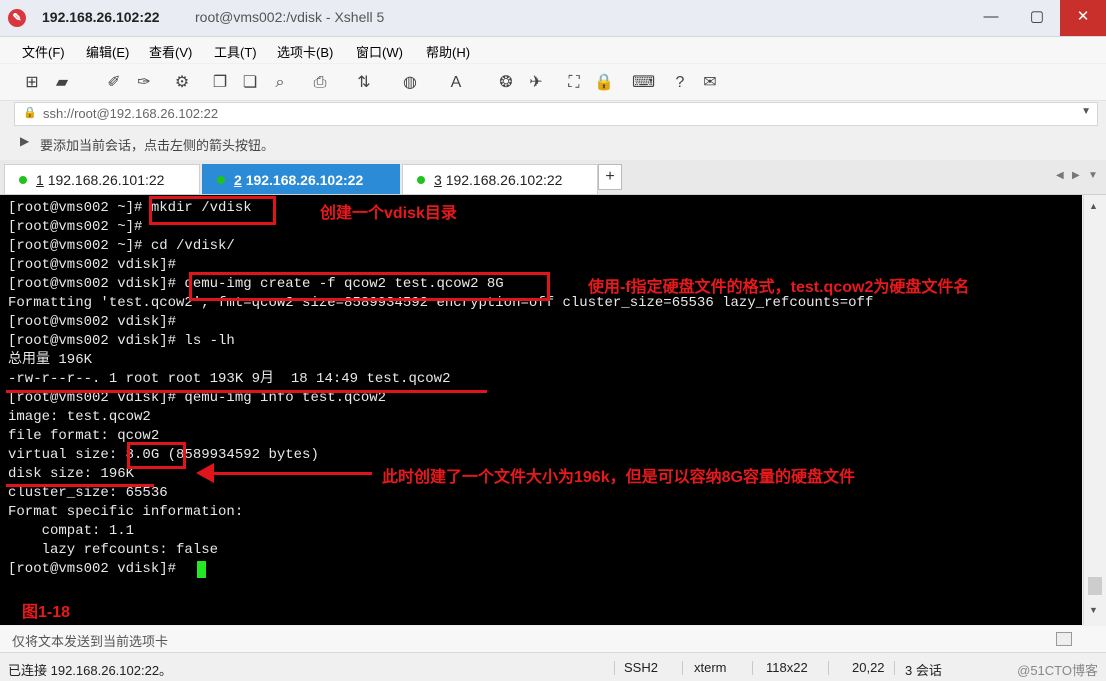 The image size is (1106, 681). What do you see at coordinates (144, 83) in the screenshot?
I see `disconnect-icon: ✑` at bounding box center [144, 83].